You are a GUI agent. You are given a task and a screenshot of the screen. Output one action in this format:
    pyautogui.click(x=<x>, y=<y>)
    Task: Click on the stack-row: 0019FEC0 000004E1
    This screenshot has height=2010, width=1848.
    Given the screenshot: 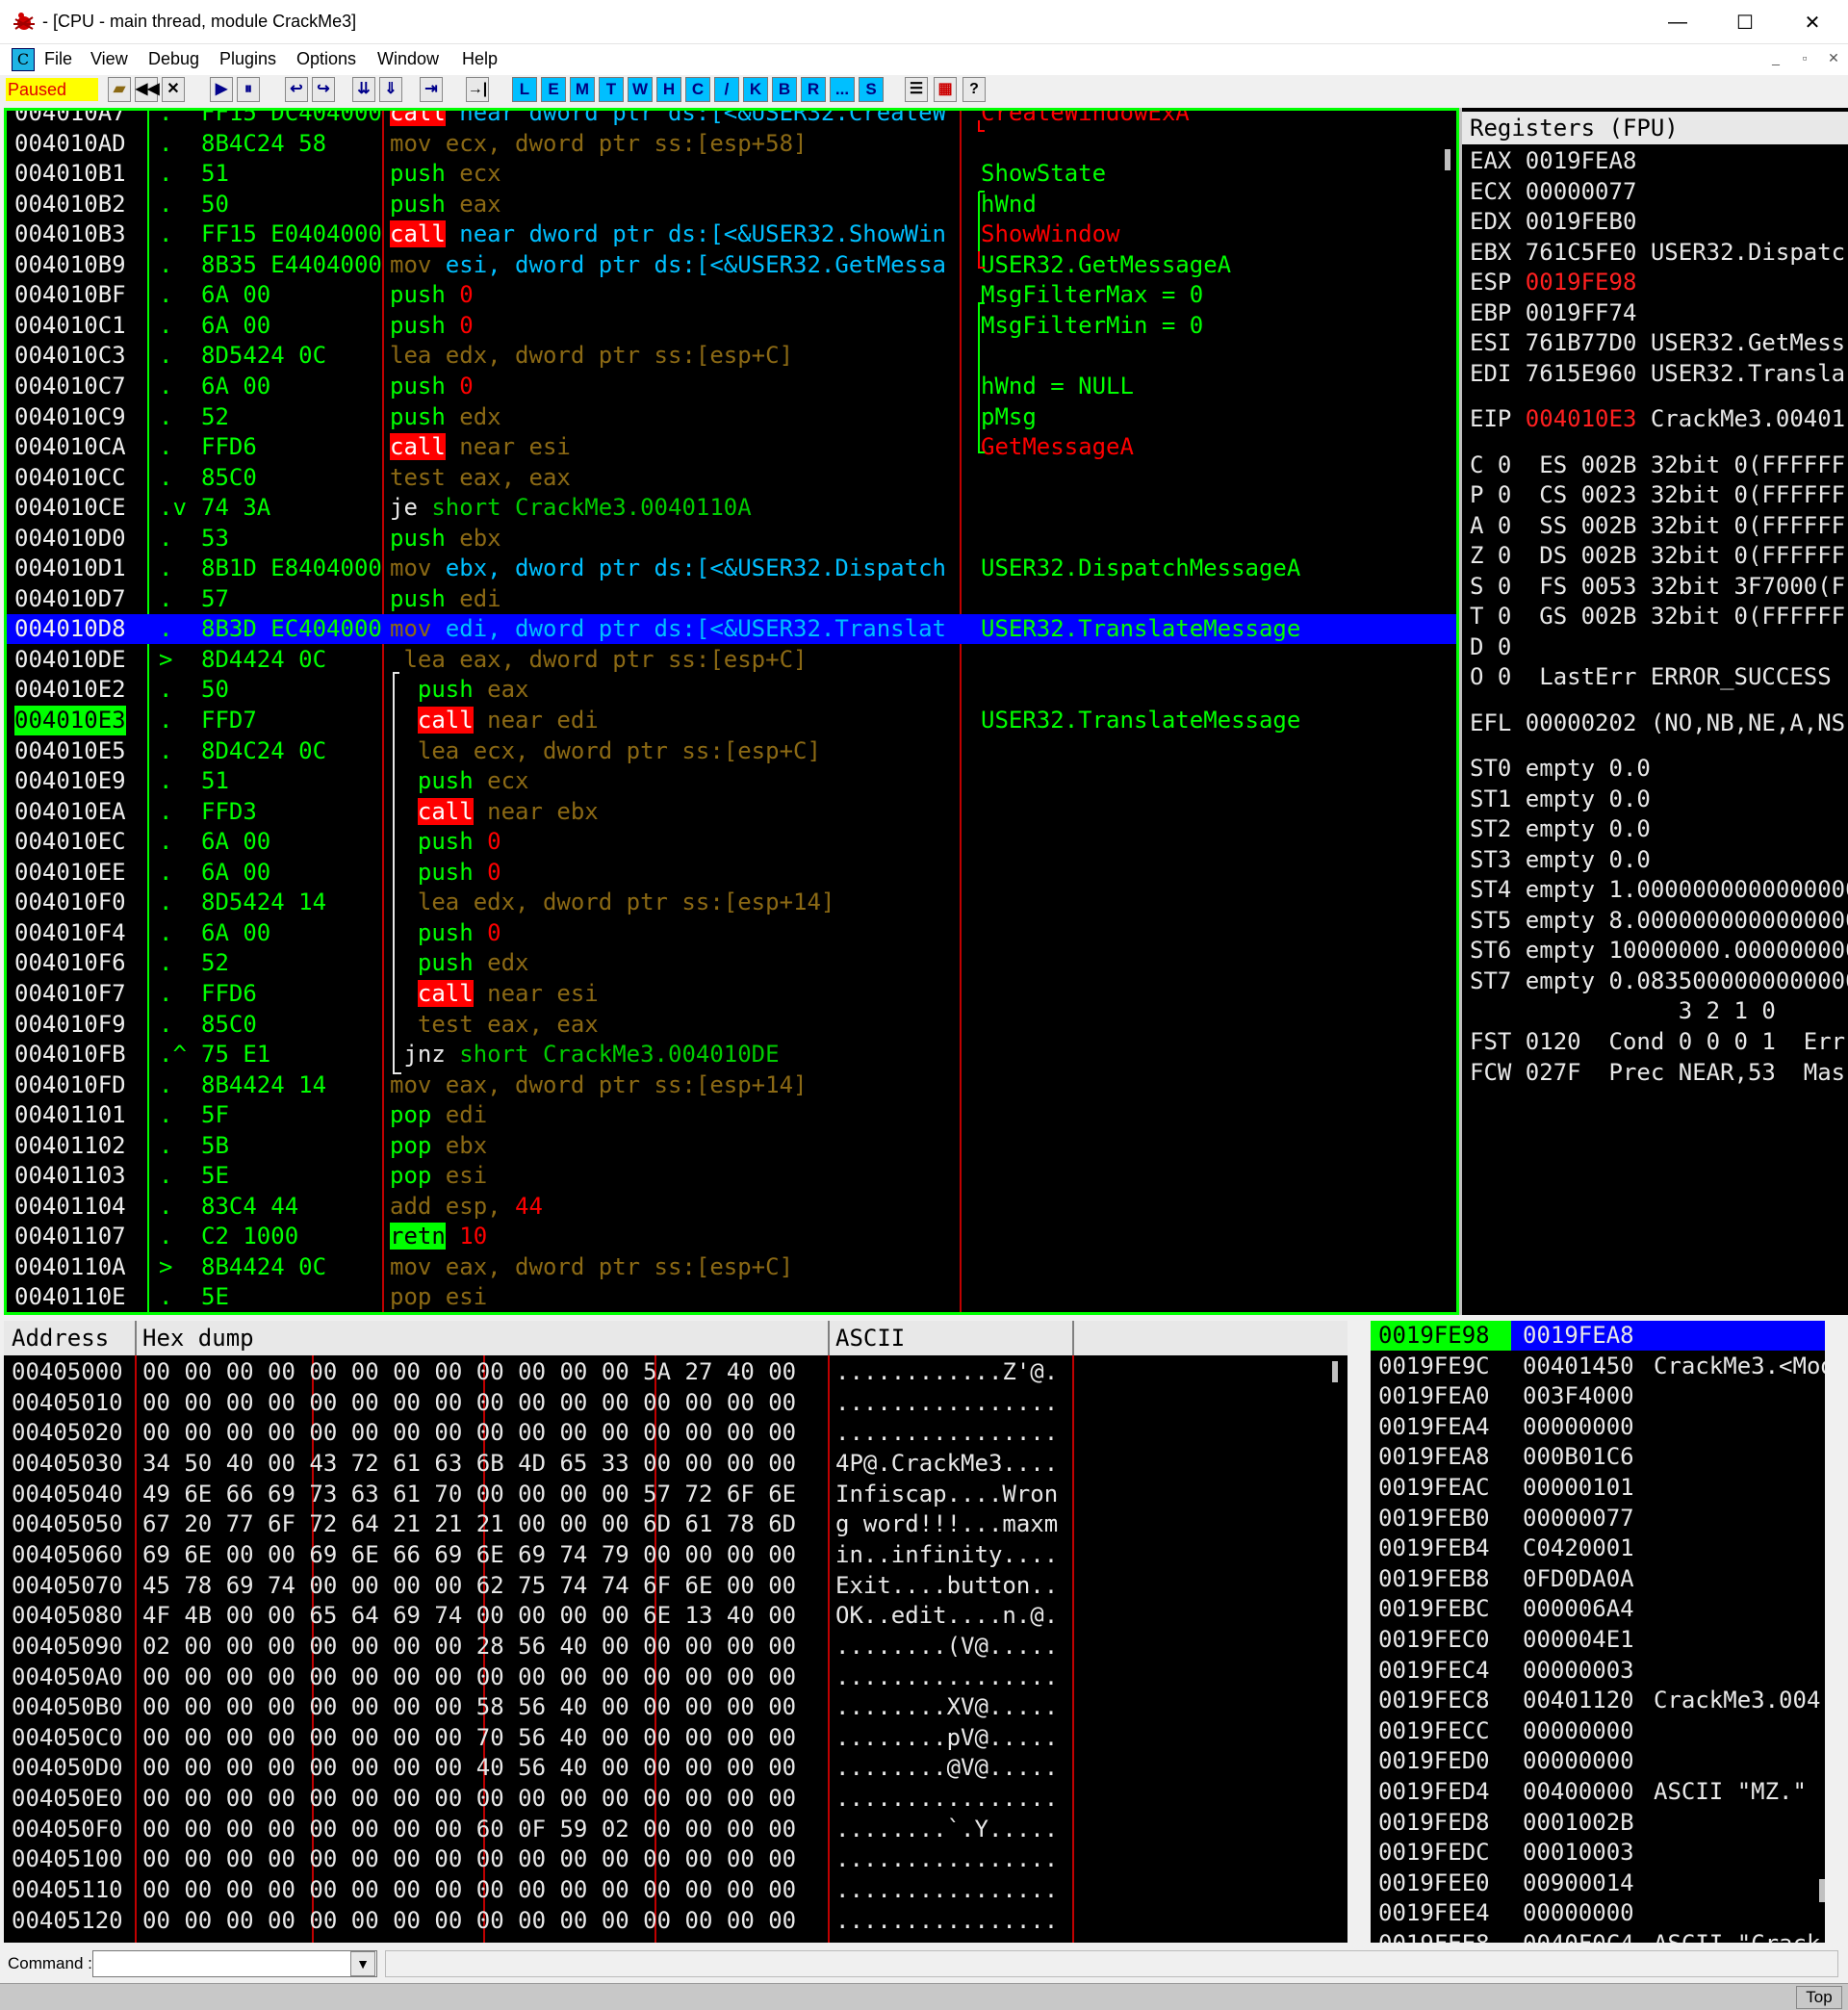 What is the action you would take?
    pyautogui.click(x=1598, y=1640)
    